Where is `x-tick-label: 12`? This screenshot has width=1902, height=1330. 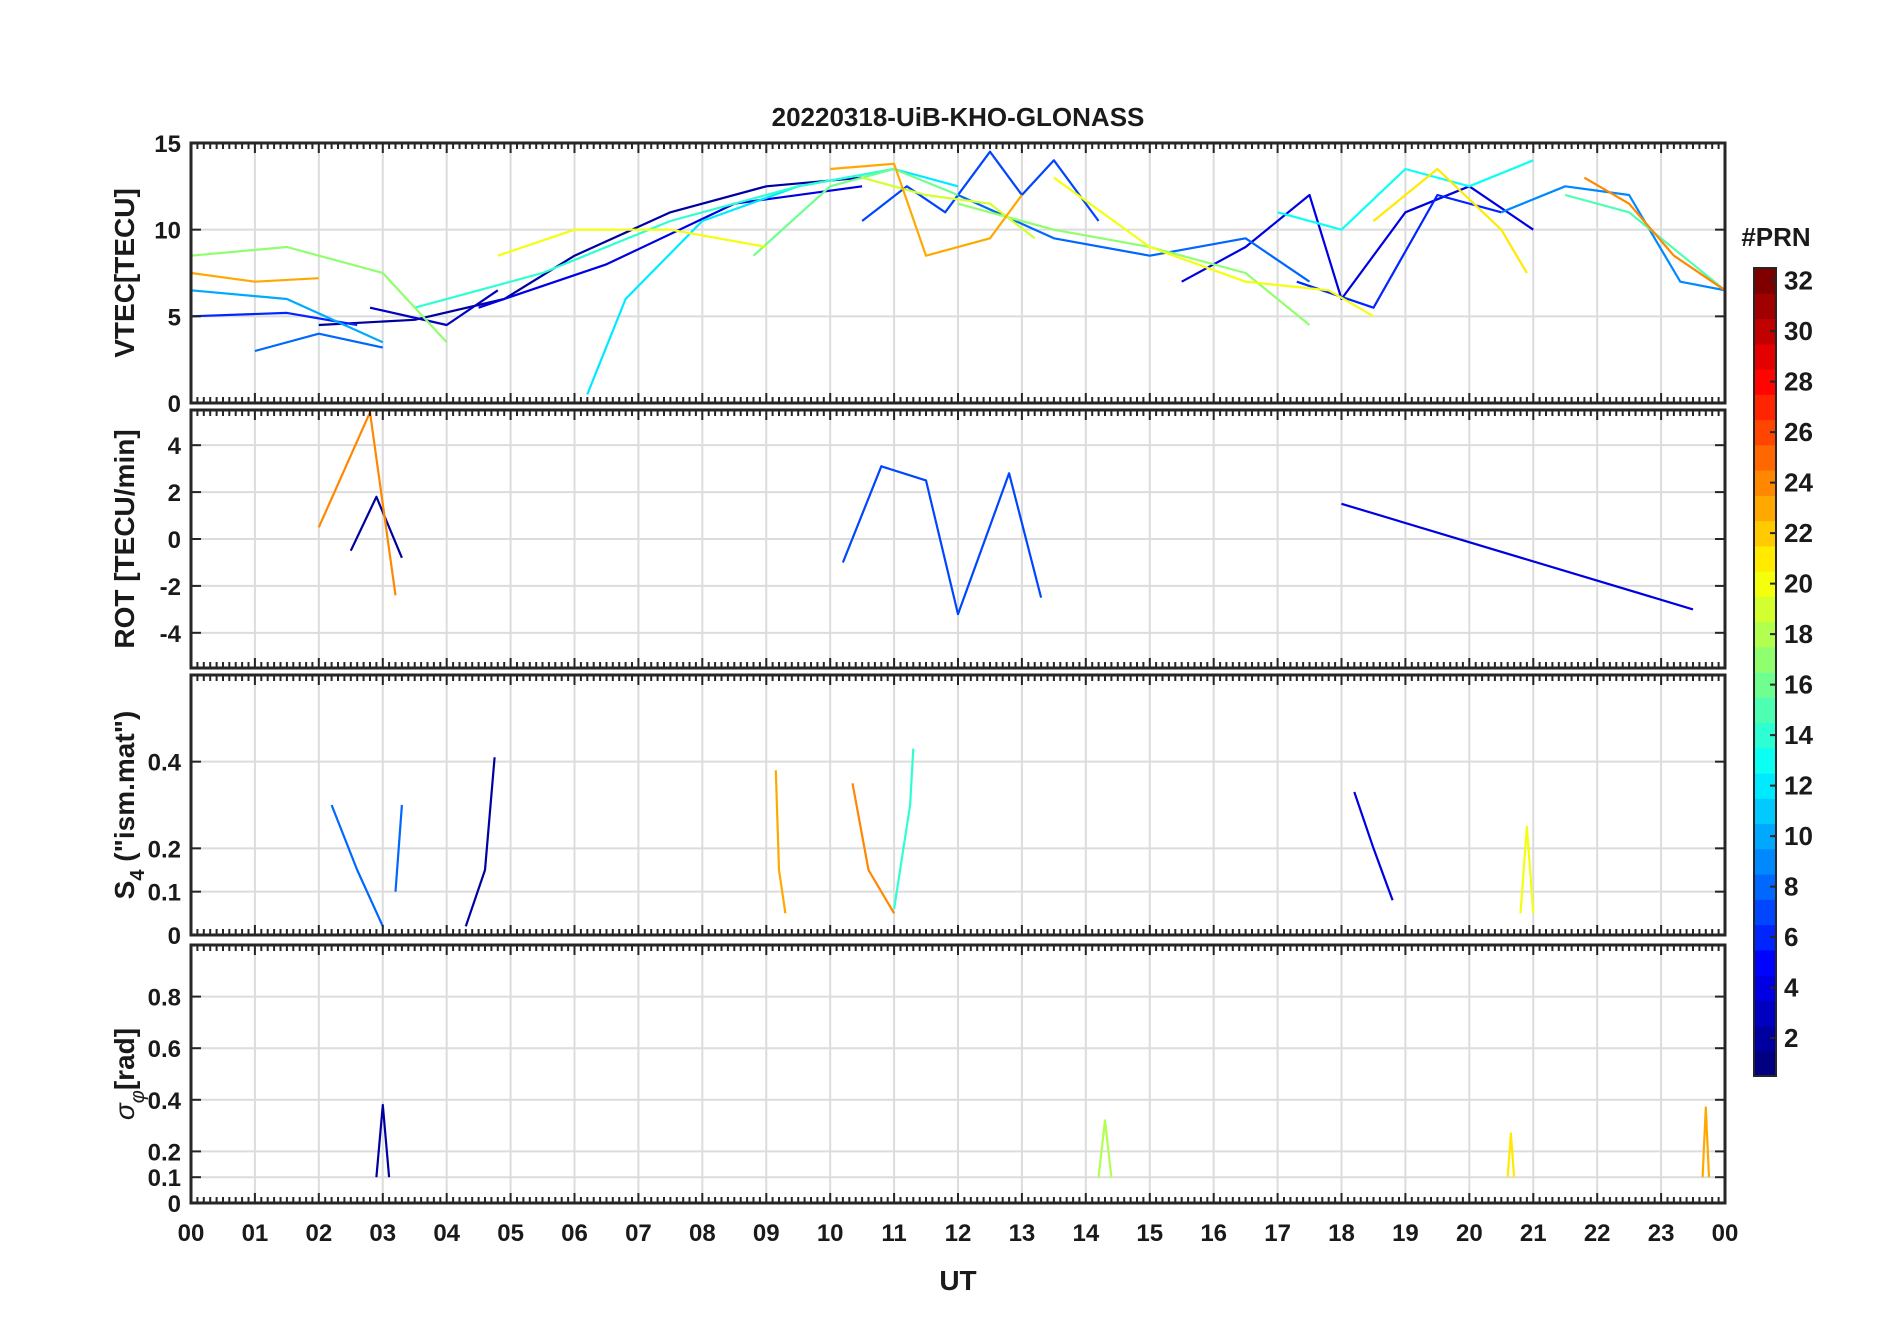
x-tick-label: 12 is located at coordinates (958, 1233).